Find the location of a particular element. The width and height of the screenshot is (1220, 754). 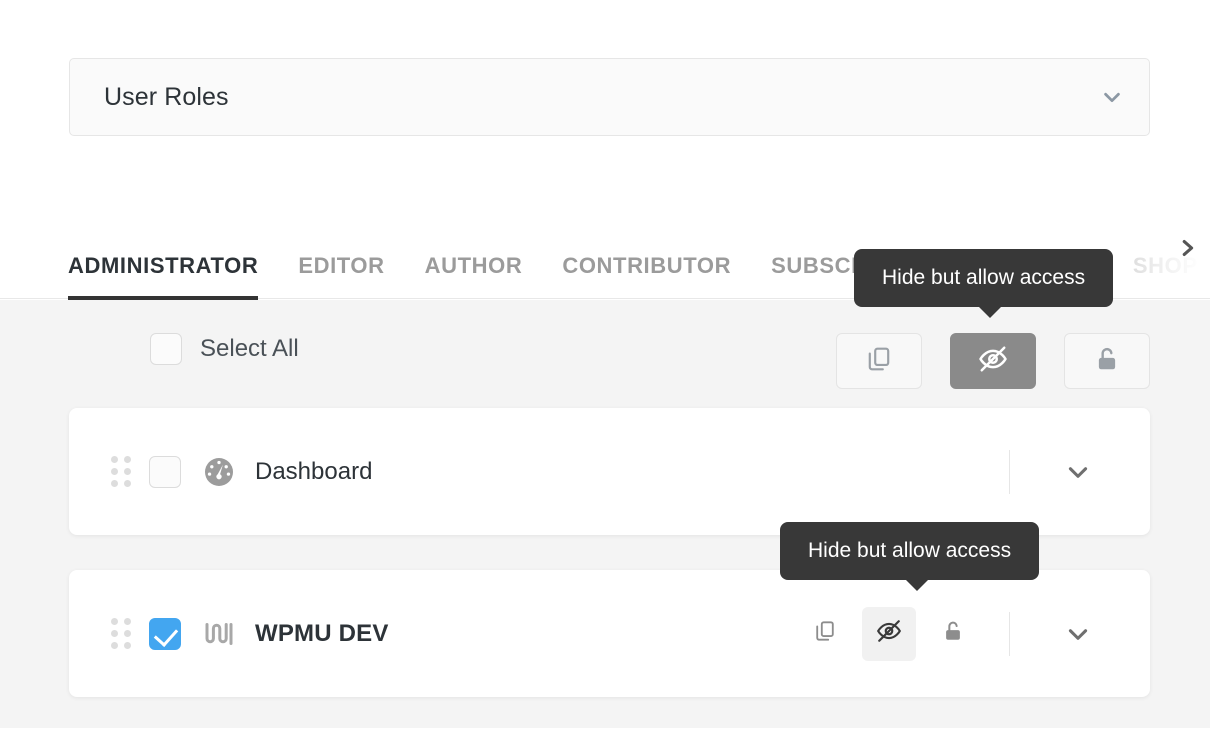

tooltip-bulk-hide: Hide but allow access is located at coordinates (984, 283).